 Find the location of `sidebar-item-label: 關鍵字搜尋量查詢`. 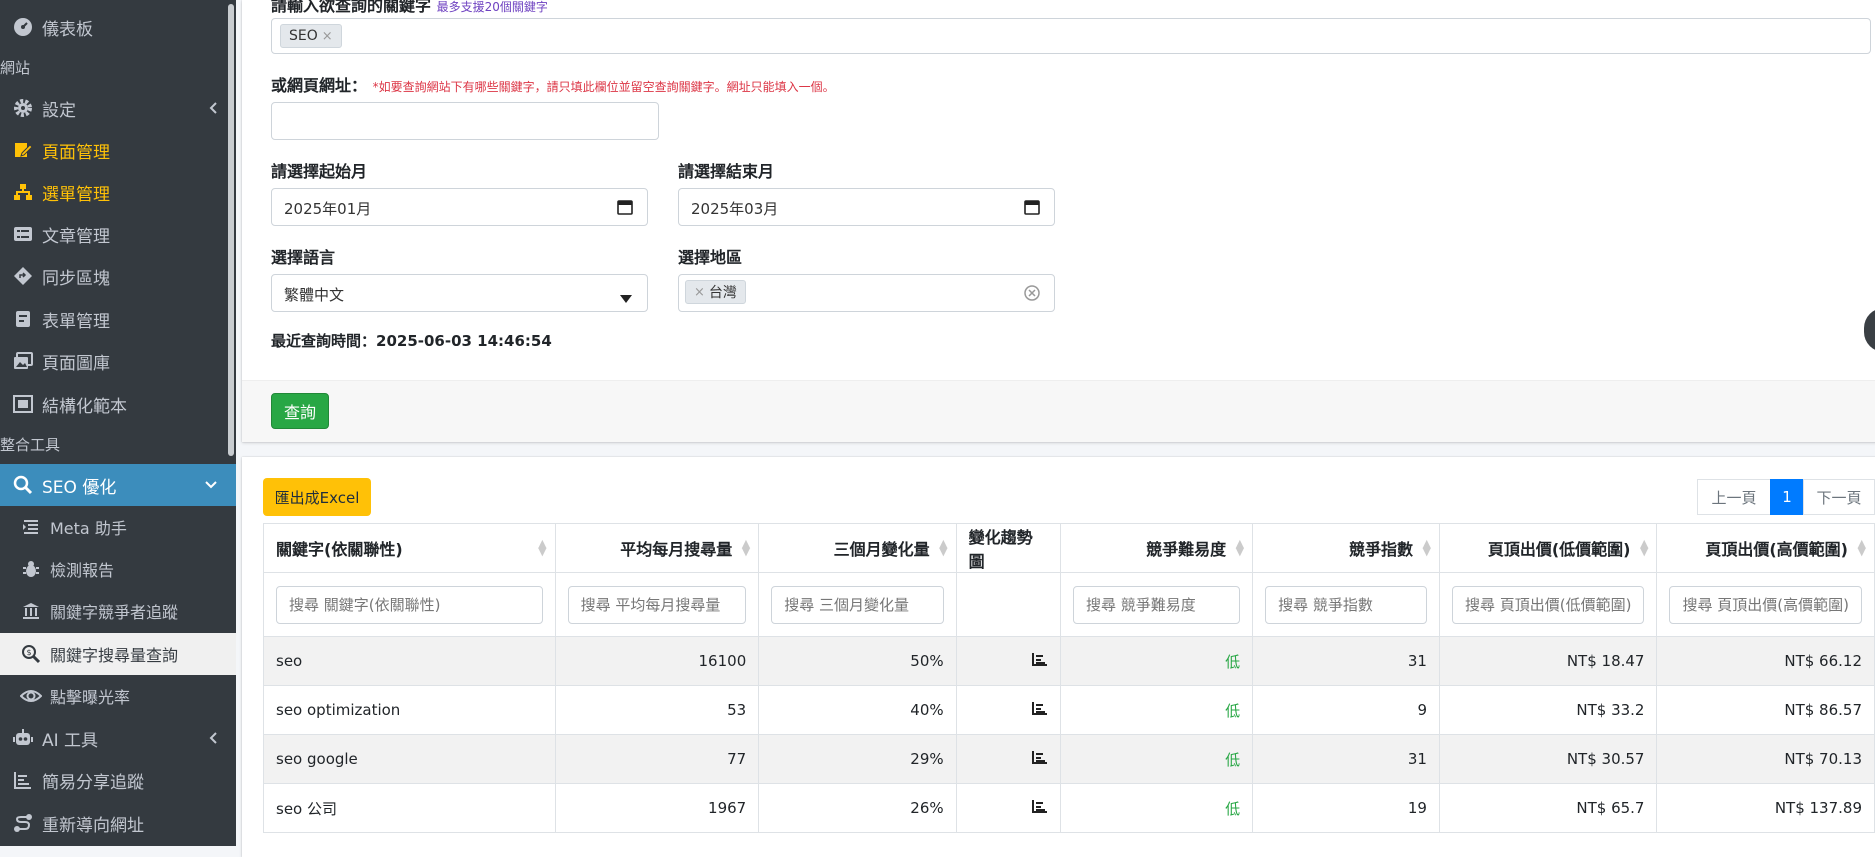

sidebar-item-label: 關鍵字搜尋量查詢 is located at coordinates (114, 655).